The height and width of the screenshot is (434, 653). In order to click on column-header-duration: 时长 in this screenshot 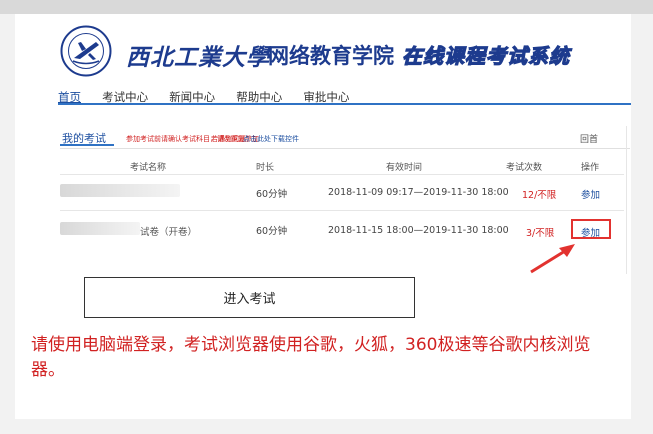, I will do `click(265, 168)`.